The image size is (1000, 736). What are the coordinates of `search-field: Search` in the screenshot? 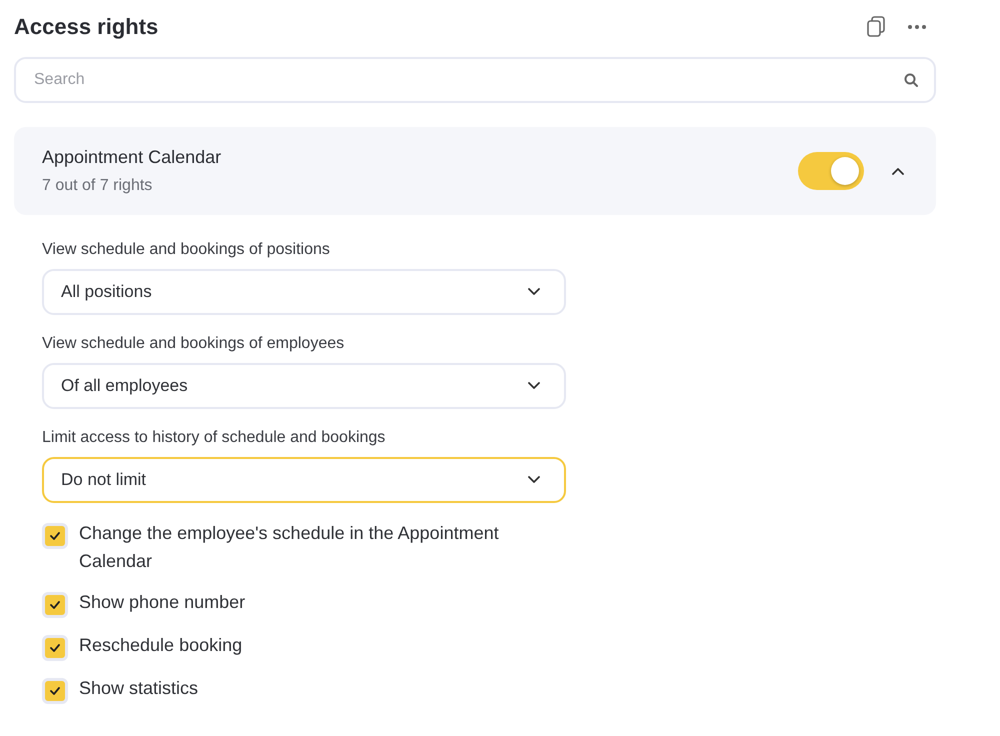 It's located at (475, 80).